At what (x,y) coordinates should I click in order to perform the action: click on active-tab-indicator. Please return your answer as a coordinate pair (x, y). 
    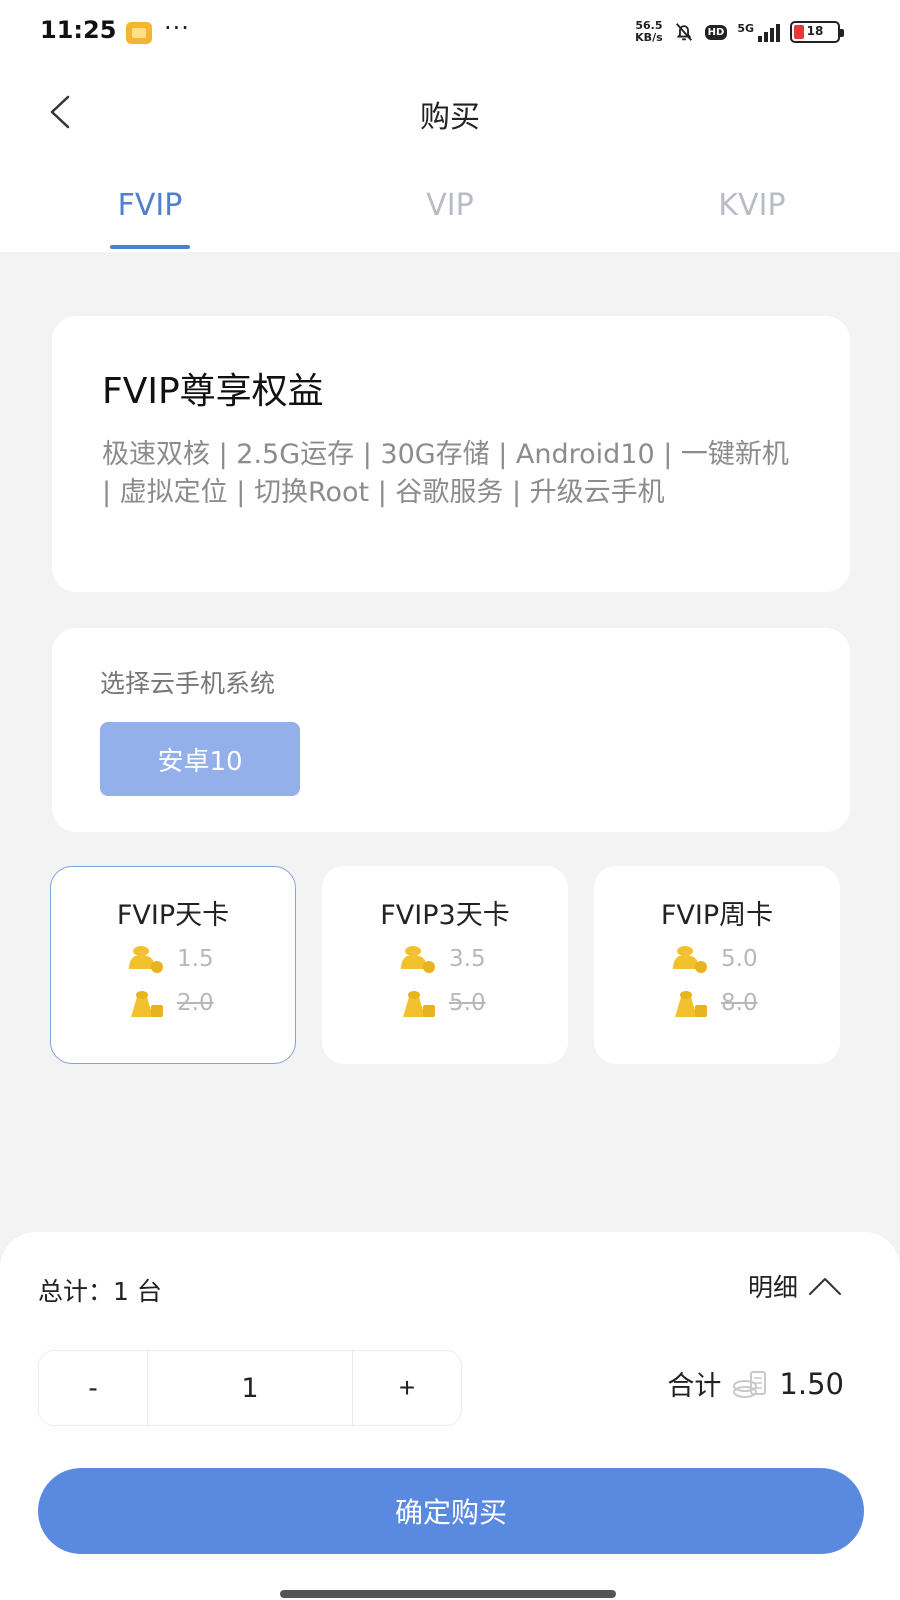
    Looking at the image, I should click on (150, 247).